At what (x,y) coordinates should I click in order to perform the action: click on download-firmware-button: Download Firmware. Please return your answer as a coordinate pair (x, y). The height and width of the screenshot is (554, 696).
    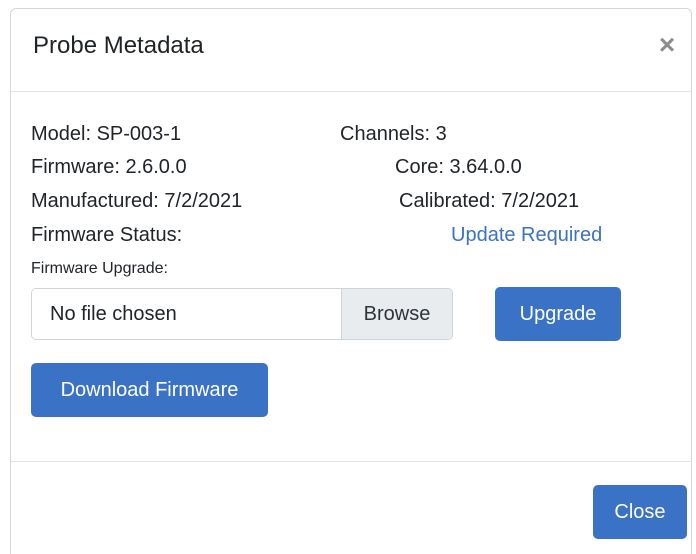
    Looking at the image, I should click on (149, 390).